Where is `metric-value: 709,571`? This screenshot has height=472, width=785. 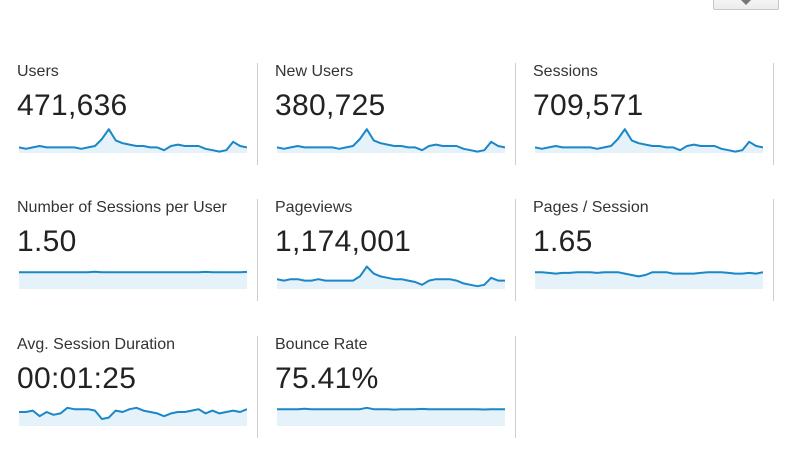 metric-value: 709,571 is located at coordinates (588, 105).